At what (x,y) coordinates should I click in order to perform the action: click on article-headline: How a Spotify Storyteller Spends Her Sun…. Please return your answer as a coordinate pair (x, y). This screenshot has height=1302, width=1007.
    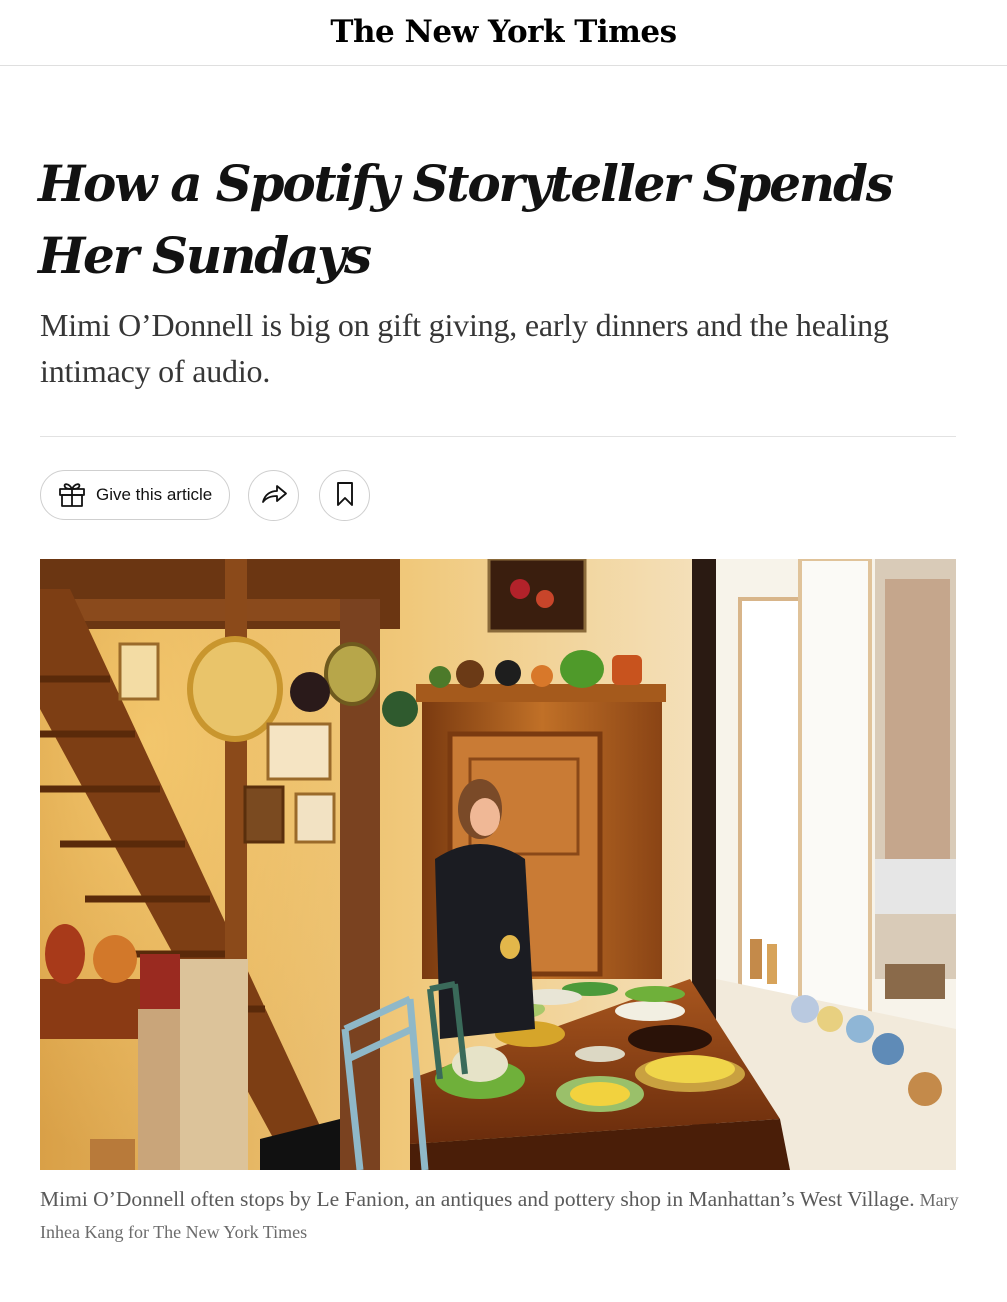
    Looking at the image, I should click on (466, 219).